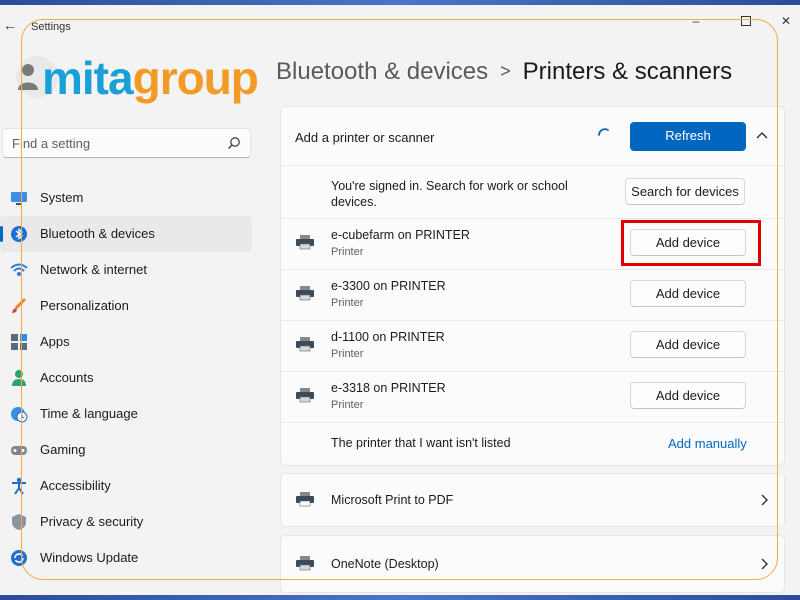 This screenshot has height=600, width=800. I want to click on sidebar-item-time-language: Time & language, so click(126, 414).